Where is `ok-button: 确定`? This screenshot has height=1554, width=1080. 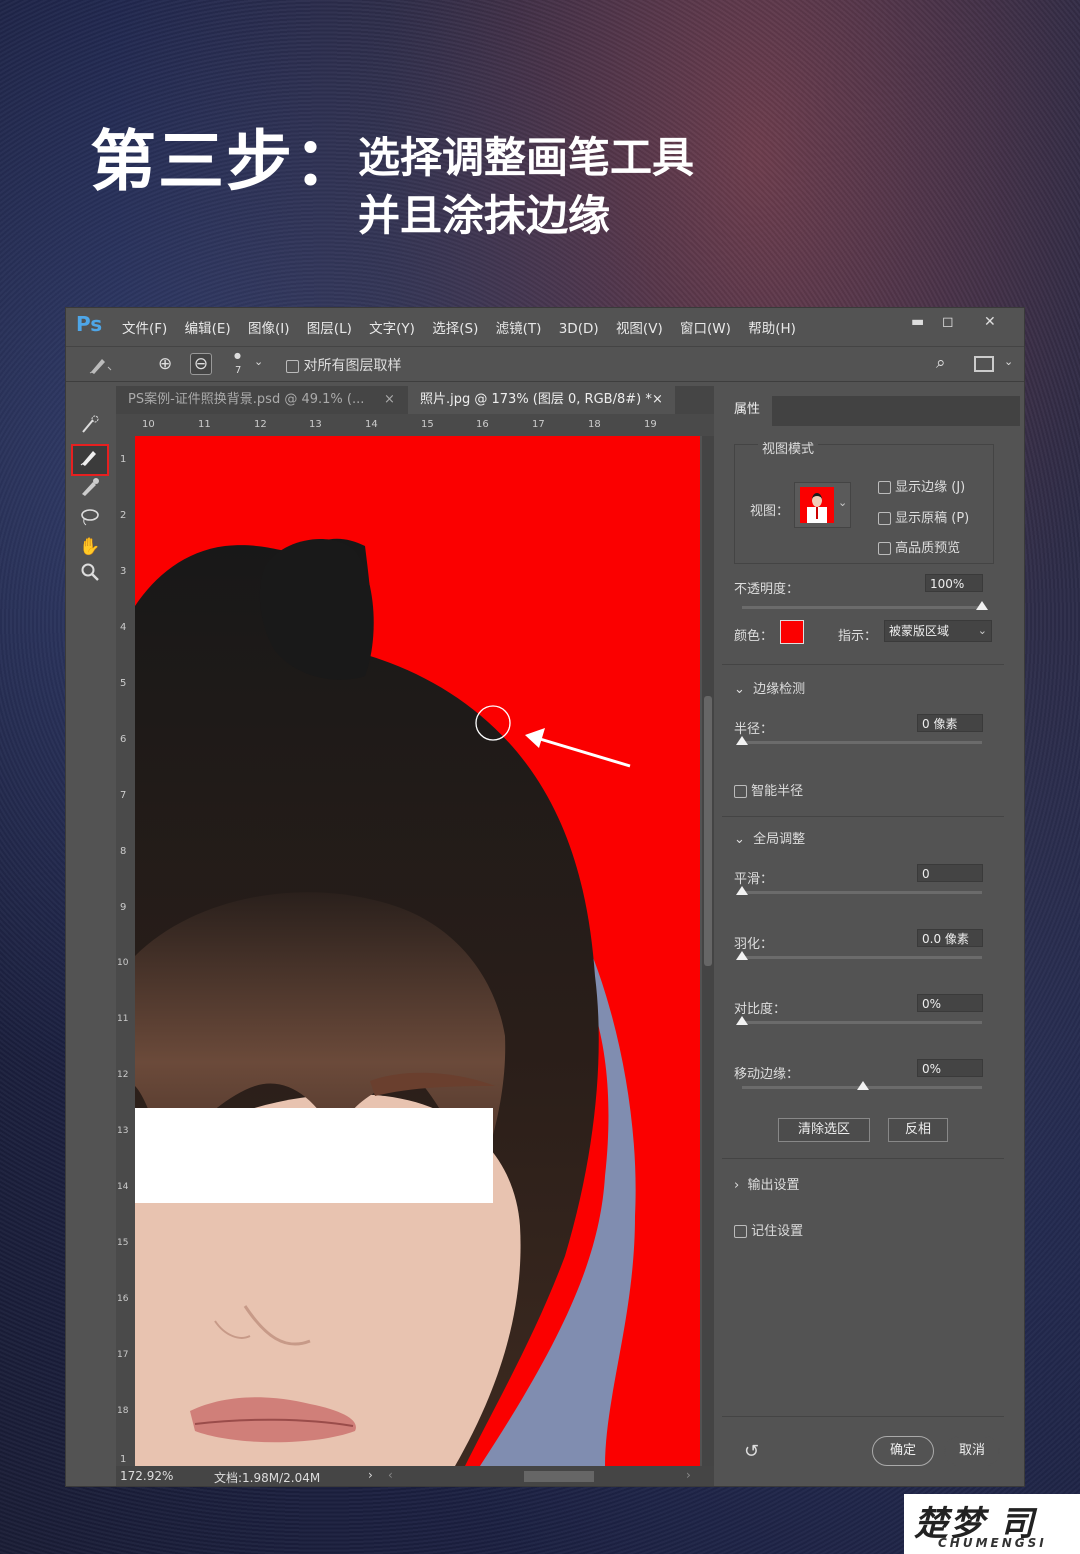 ok-button: 确定 is located at coordinates (903, 1451).